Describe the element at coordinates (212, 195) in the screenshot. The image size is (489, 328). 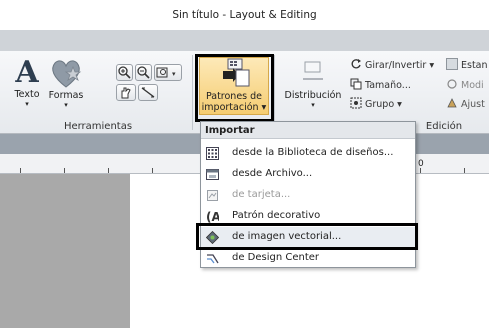
I see `card-icon` at that location.